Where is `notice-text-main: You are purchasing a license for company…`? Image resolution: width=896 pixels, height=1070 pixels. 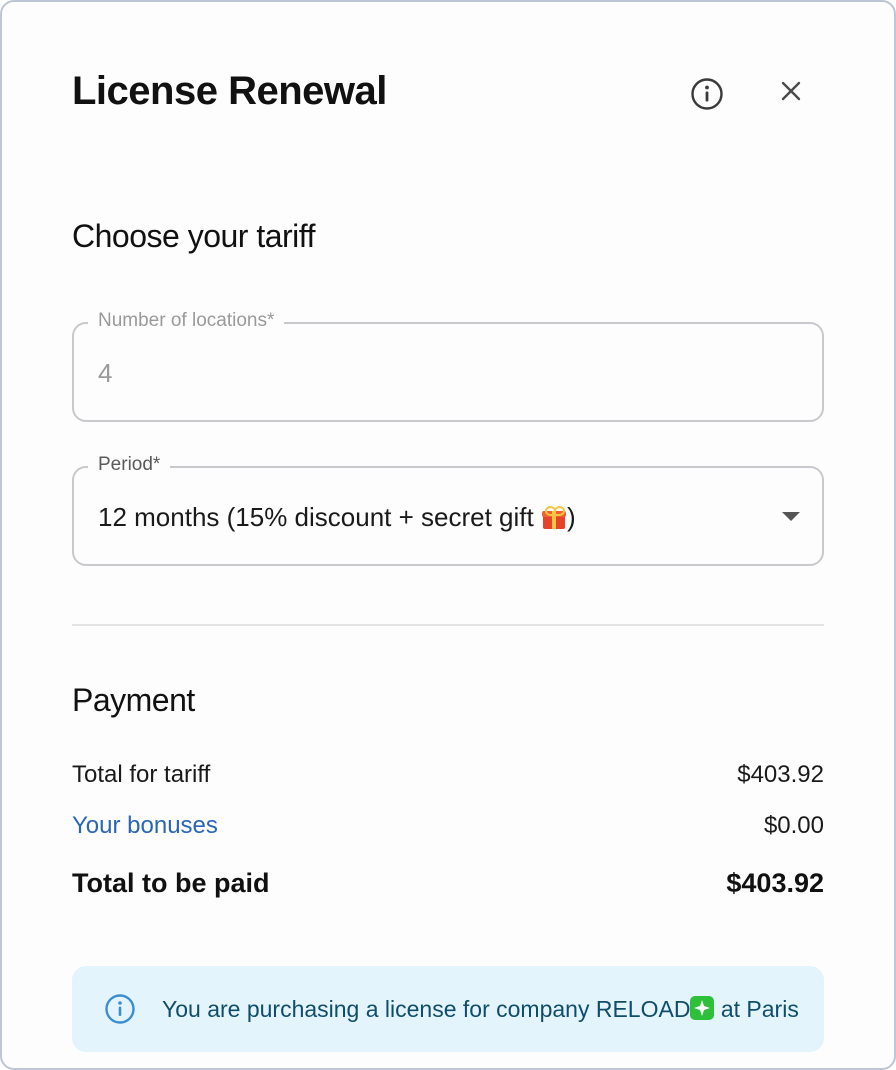
notice-text-main: You are purchasing a license for company… is located at coordinates (426, 1009).